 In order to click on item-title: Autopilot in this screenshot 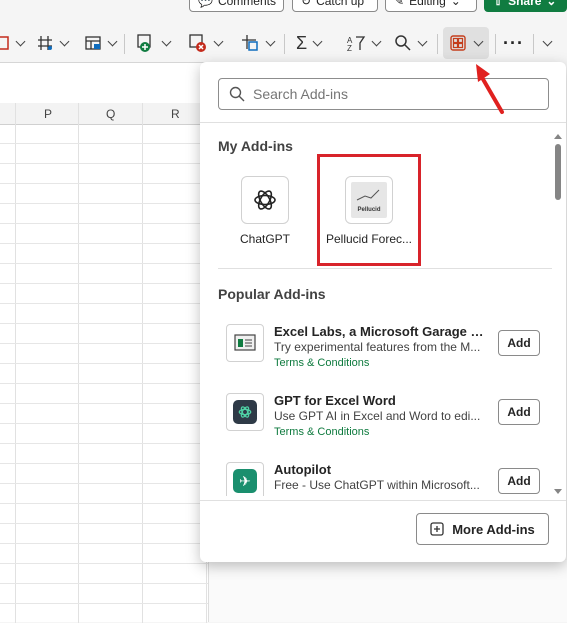, I will do `click(303, 469)`.